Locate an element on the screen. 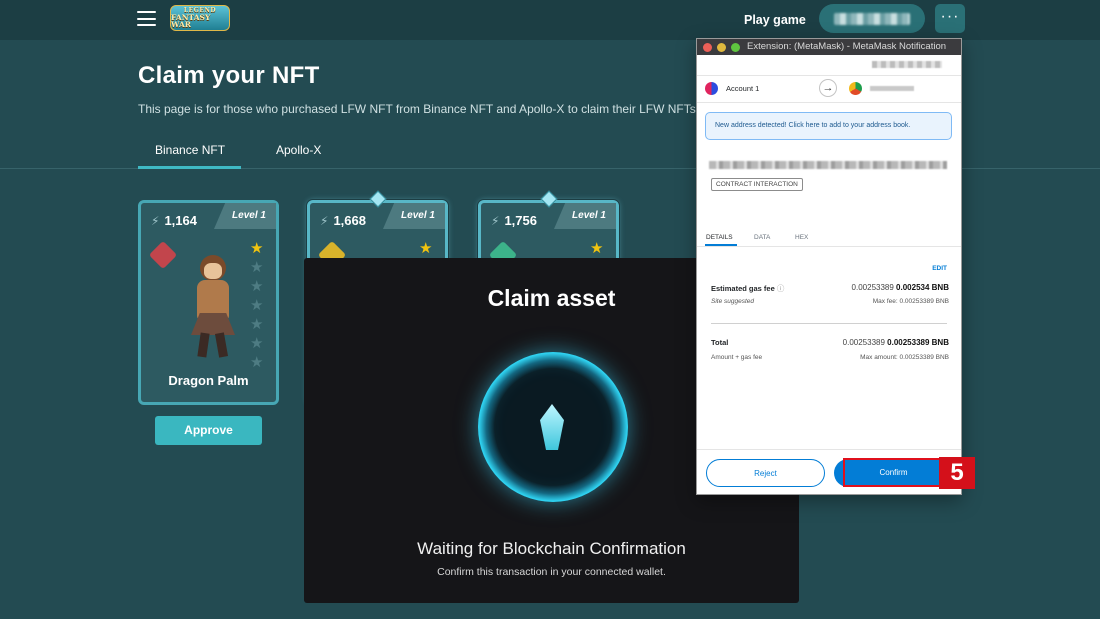 The width and height of the screenshot is (1100, 619). card-power-value: 1,756 is located at coordinates (520, 220).